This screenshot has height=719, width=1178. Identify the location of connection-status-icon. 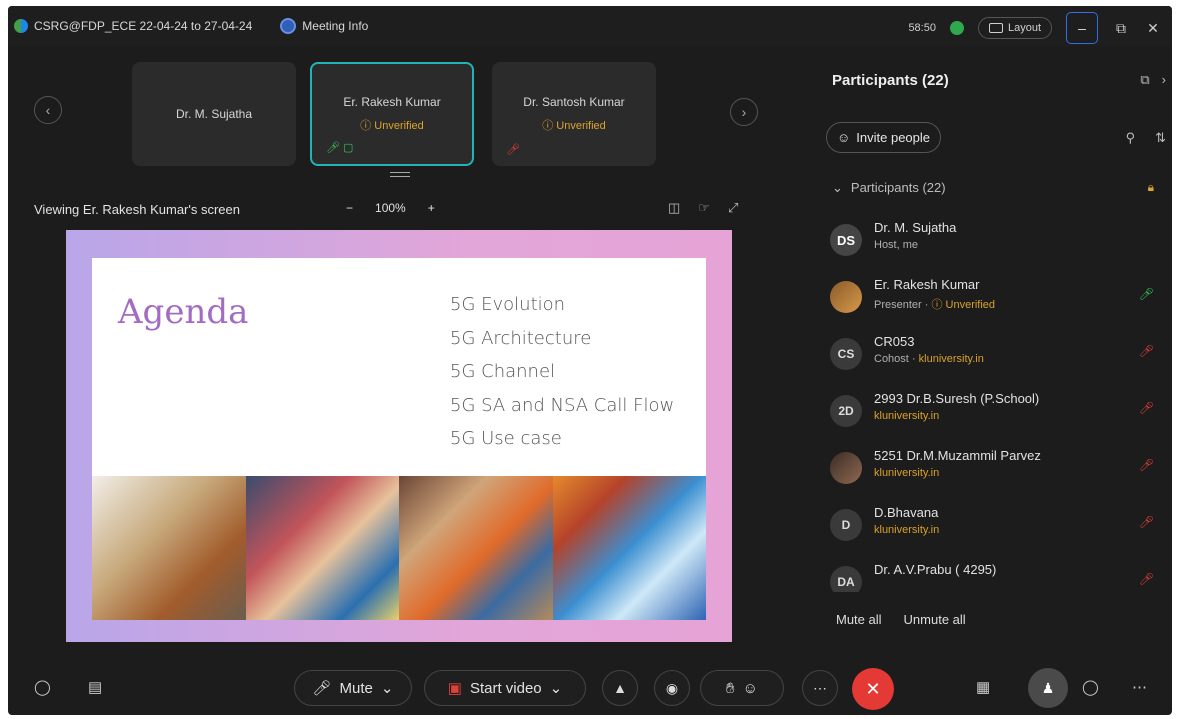
(956, 28).